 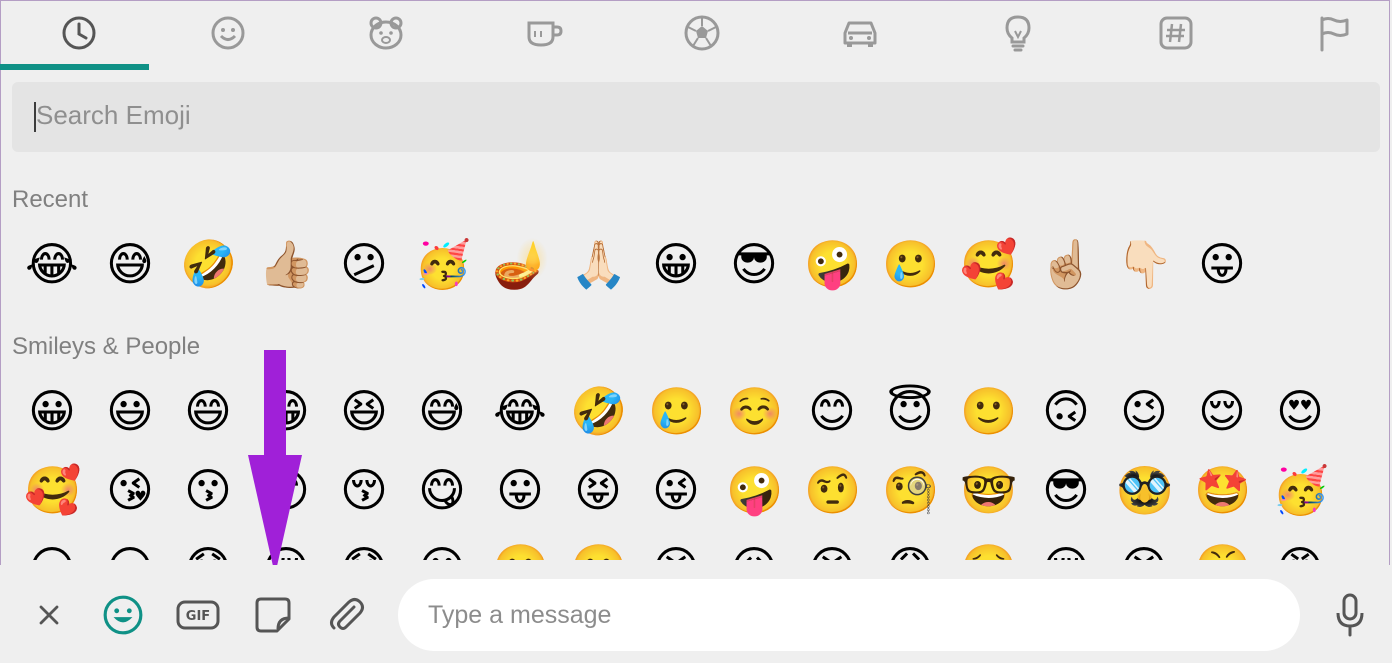 I want to click on emoji-item: 🙂, so click(x=988, y=411).